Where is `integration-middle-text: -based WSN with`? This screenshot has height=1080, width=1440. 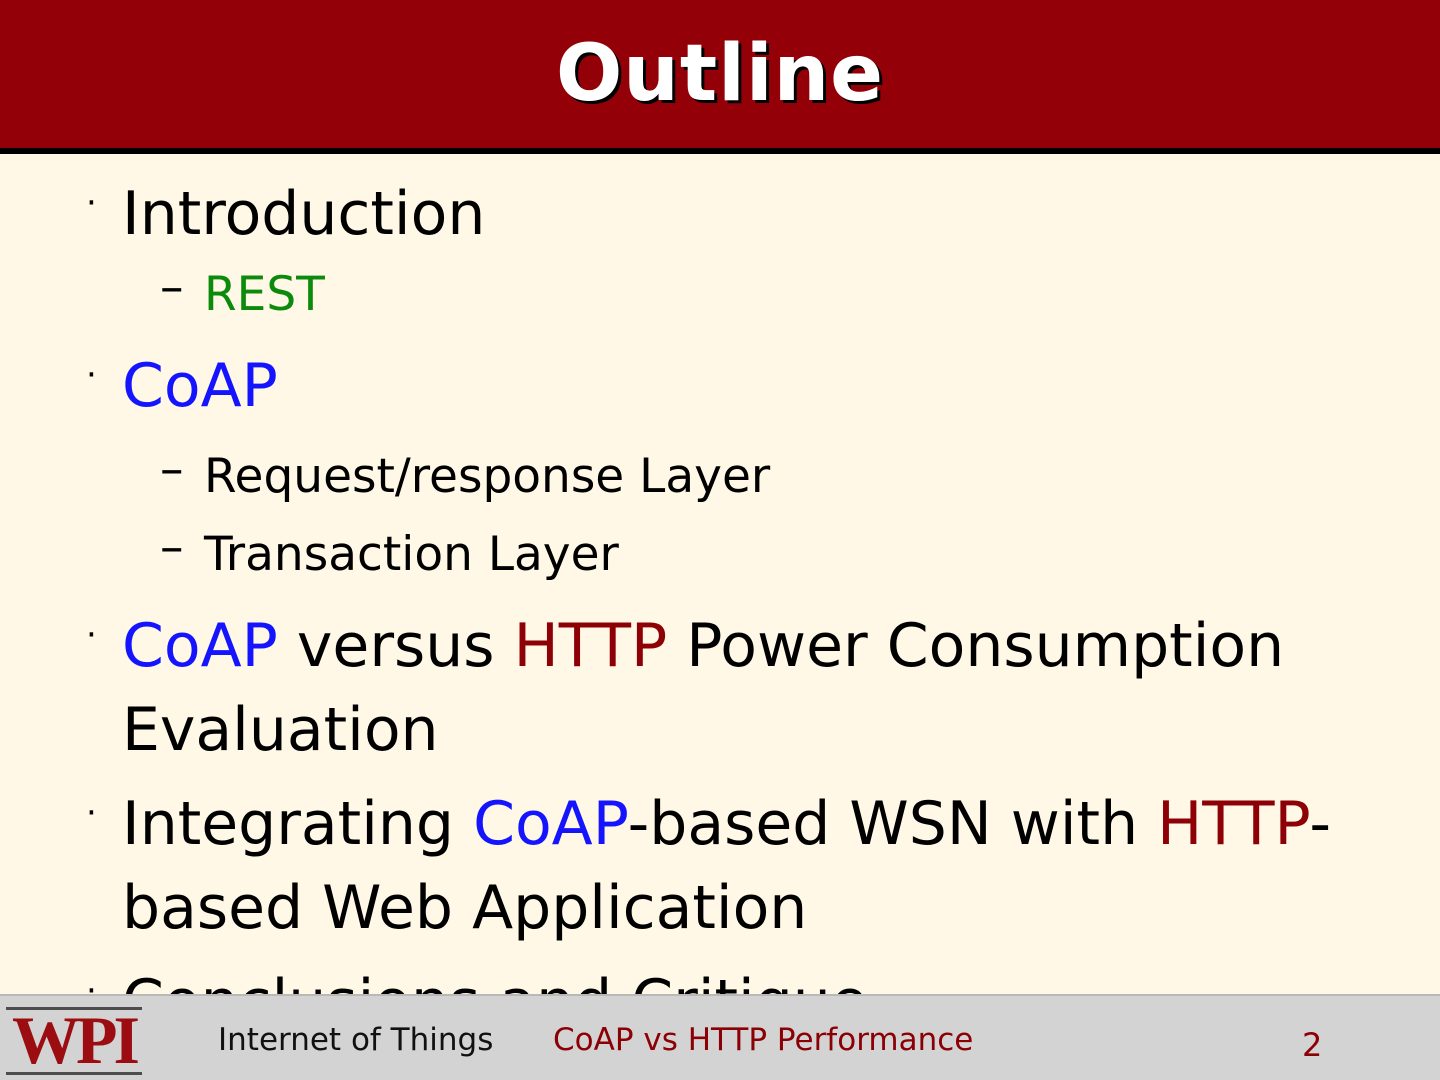
integration-middle-text: -based WSN with is located at coordinates (892, 824).